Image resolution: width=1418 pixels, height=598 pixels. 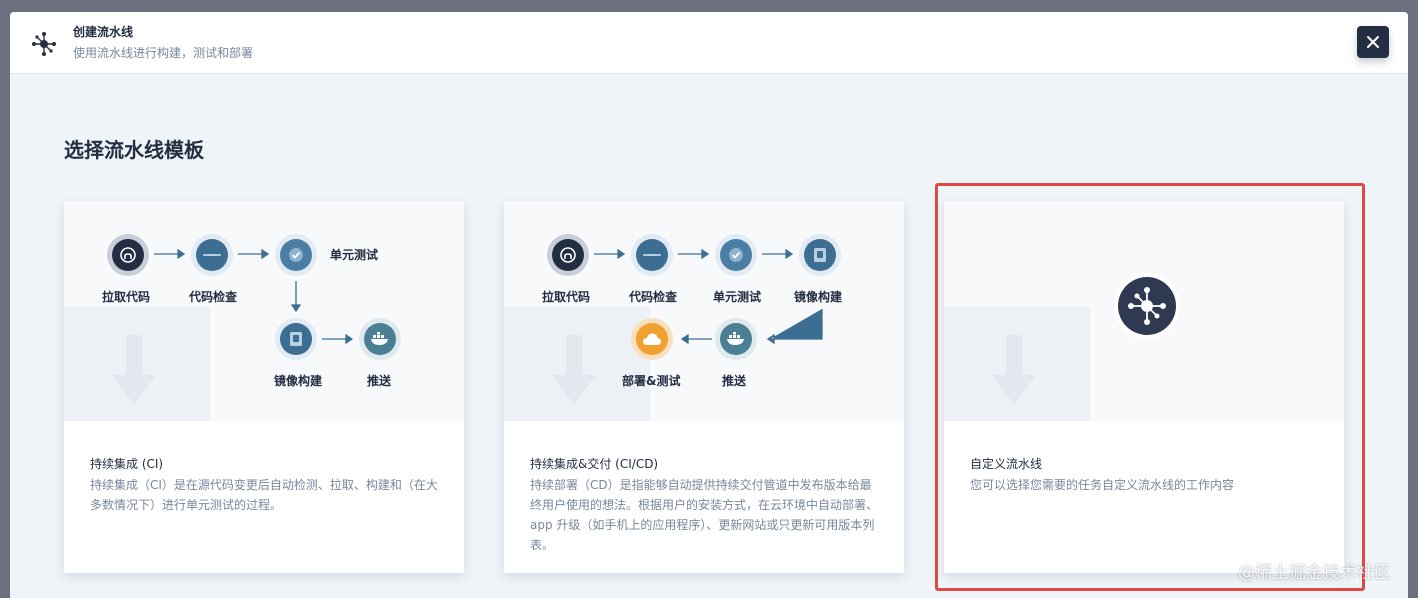 What do you see at coordinates (163, 53) in the screenshot?
I see `modal-subtitle: 使用流水线进行构建，测试和部署` at bounding box center [163, 53].